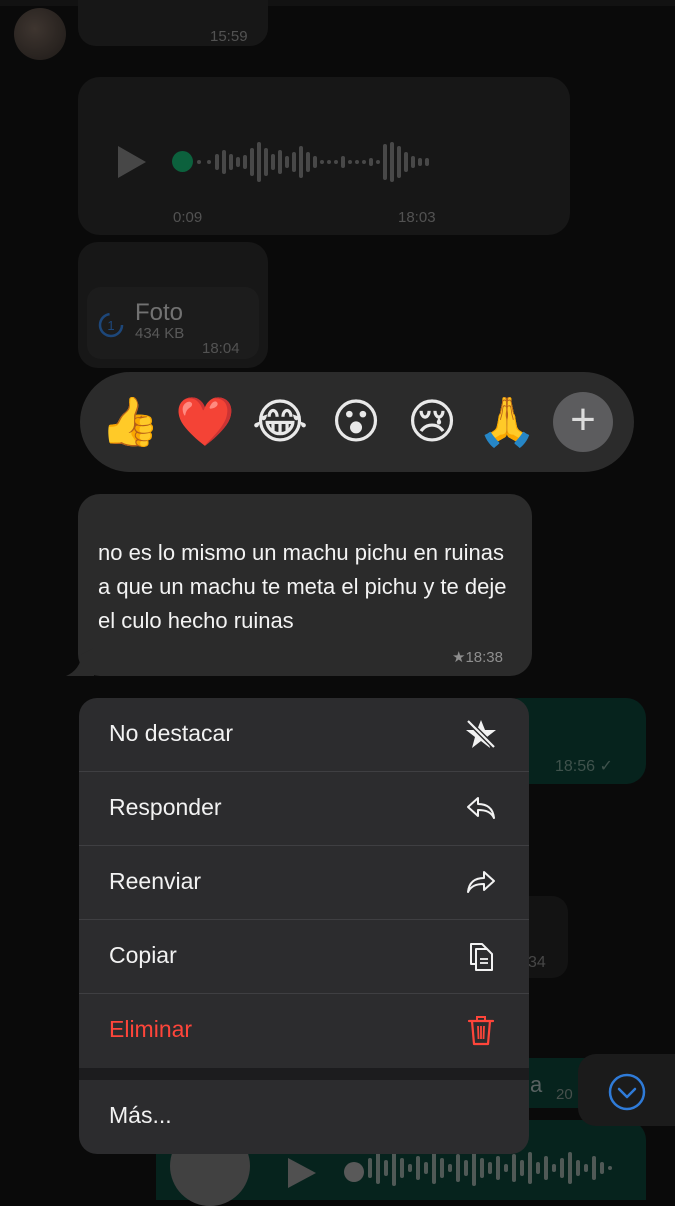 The height and width of the screenshot is (1206, 675). I want to click on behind-text: a, so click(536, 1084).